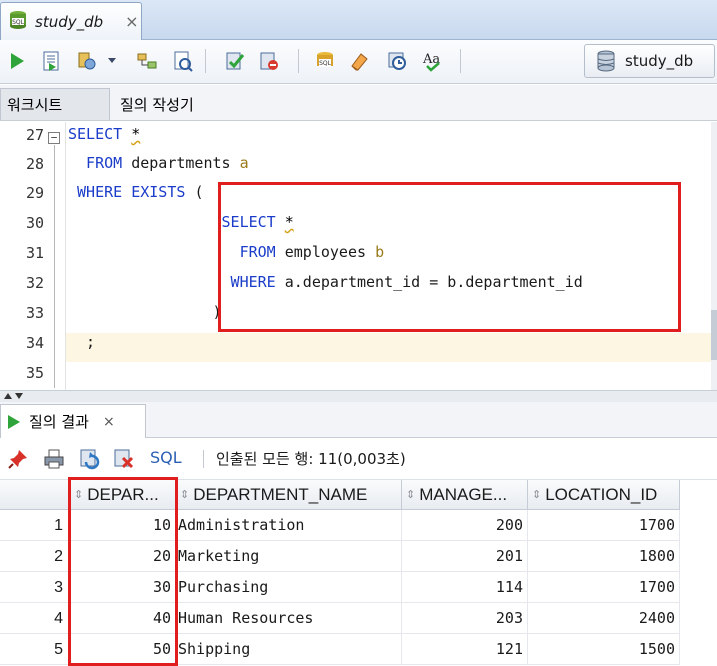 The height and width of the screenshot is (666, 717). I want to click on row-number: 3, so click(35, 587).